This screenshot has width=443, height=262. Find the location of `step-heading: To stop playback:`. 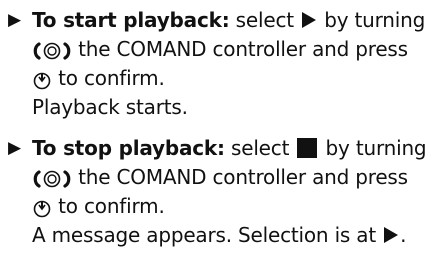

step-heading: To stop playback: is located at coordinates (128, 148).